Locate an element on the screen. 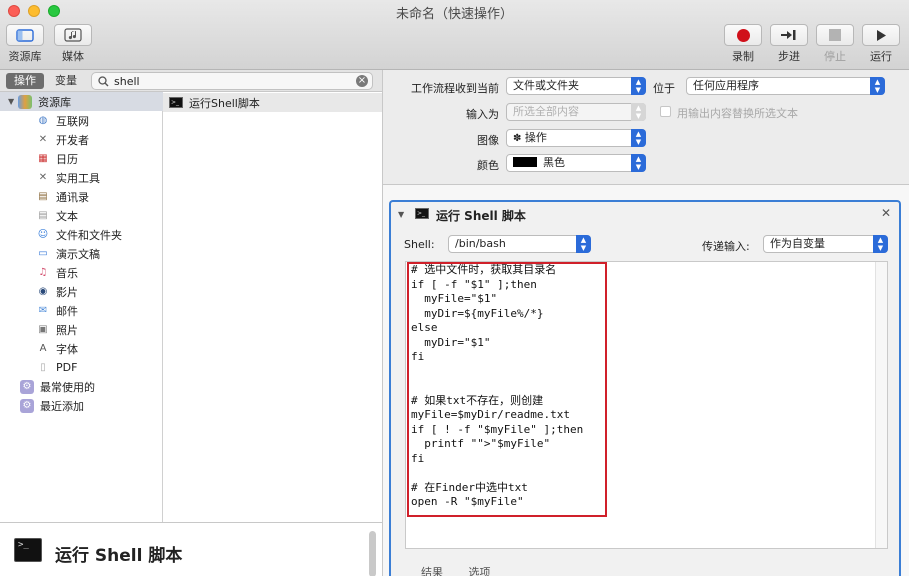 This screenshot has height=576, width=909. calendar-icon: ▦ is located at coordinates (43, 158).